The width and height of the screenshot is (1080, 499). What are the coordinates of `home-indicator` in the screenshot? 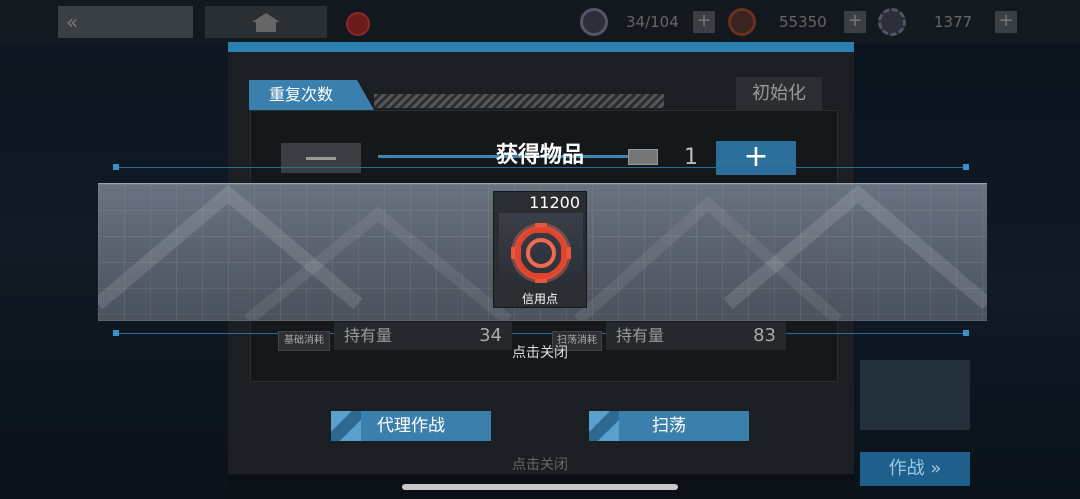 It's located at (540, 487).